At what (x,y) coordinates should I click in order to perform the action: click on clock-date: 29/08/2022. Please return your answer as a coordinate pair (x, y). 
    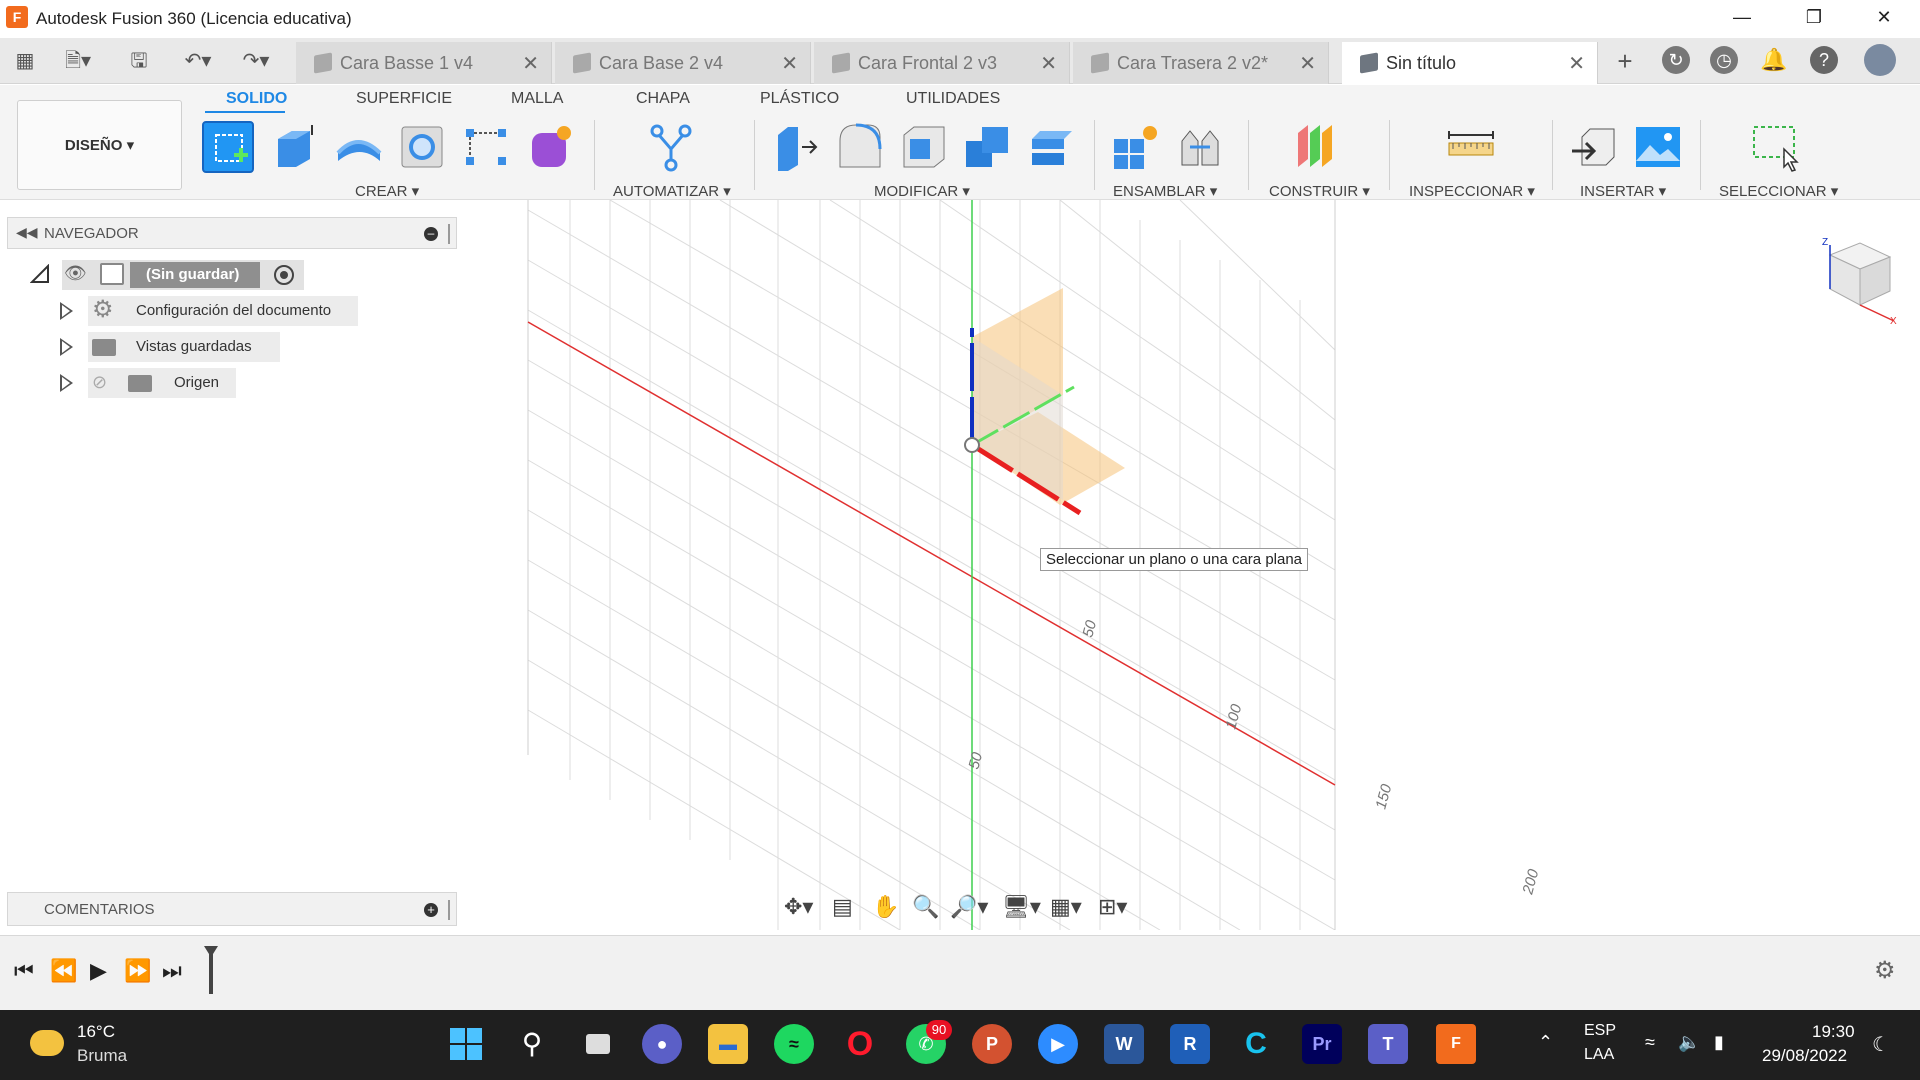
    Looking at the image, I should click on (1804, 1056).